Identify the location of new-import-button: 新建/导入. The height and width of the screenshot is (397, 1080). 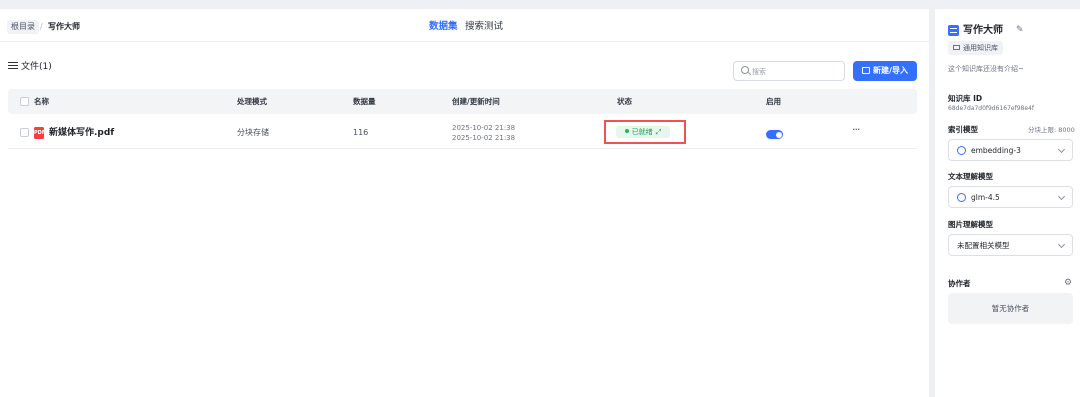
(885, 71).